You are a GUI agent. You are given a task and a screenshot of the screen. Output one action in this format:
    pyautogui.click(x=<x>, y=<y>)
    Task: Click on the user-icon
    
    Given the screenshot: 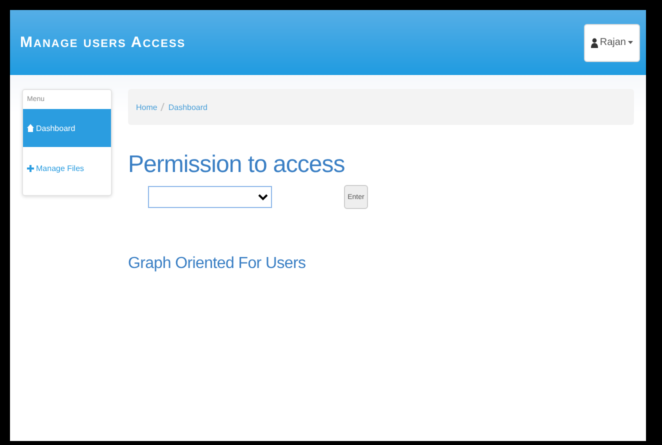 What is the action you would take?
    pyautogui.click(x=594, y=43)
    